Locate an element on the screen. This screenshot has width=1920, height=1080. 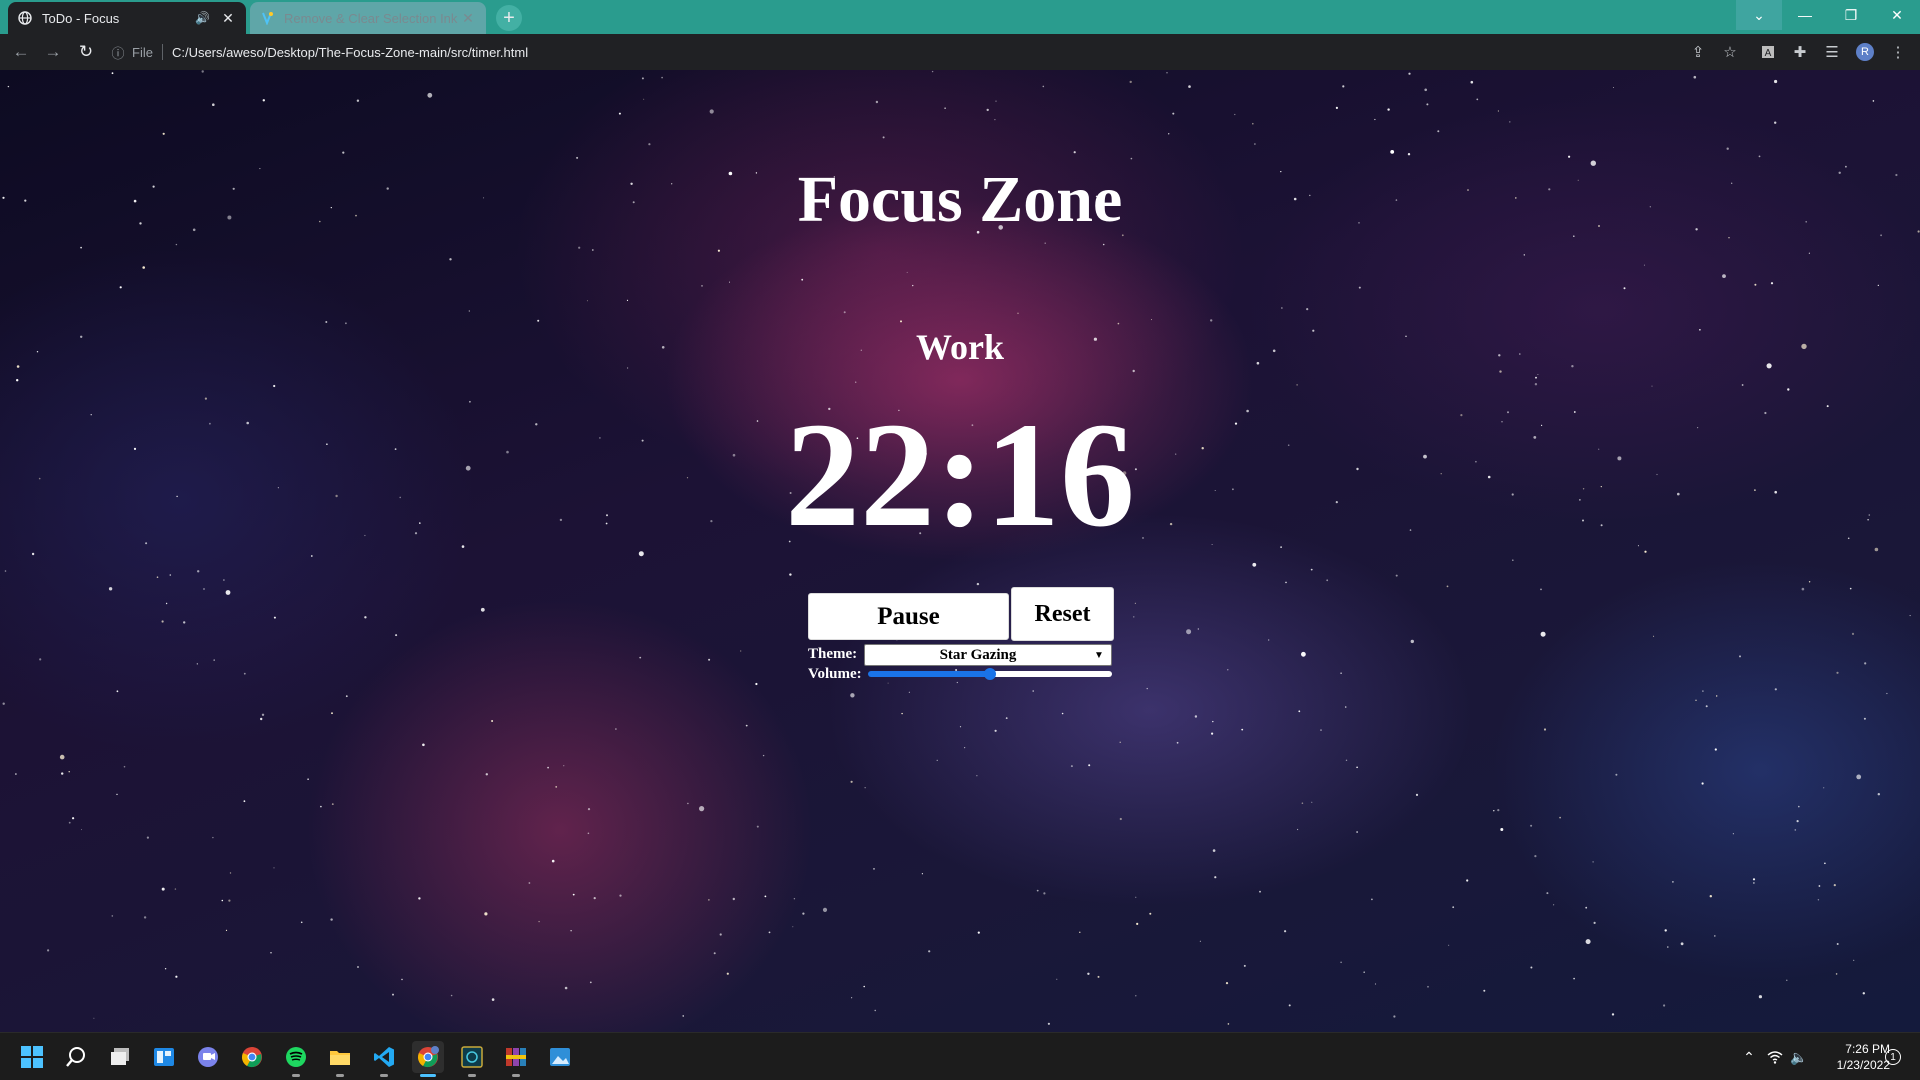
reading-list-icon: ☰ is located at coordinates (1832, 52).